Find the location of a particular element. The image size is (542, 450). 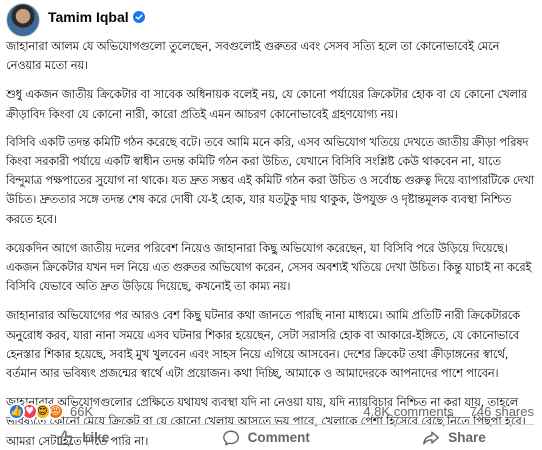

reaction-summary: 👍 ♥ 😊 😡 66K is located at coordinates (50, 411).